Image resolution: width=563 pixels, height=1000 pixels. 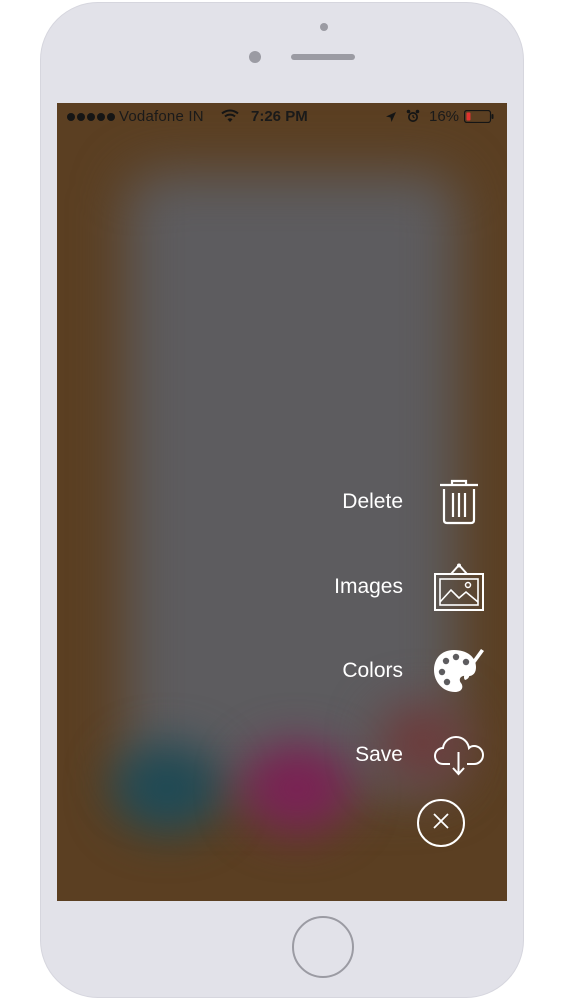 I want to click on close-icon, so click(x=441, y=823).